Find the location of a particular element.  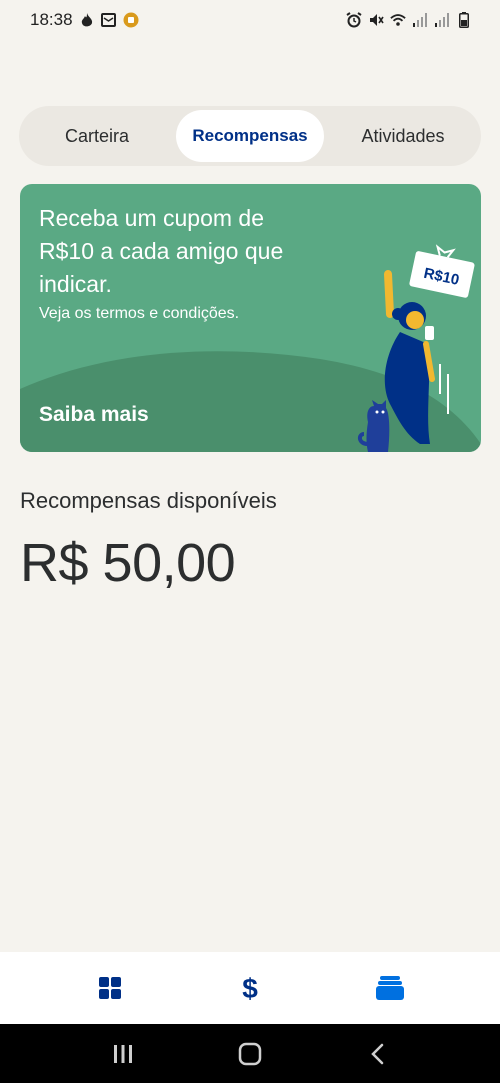

nav-wallet-button is located at coordinates (390, 988).